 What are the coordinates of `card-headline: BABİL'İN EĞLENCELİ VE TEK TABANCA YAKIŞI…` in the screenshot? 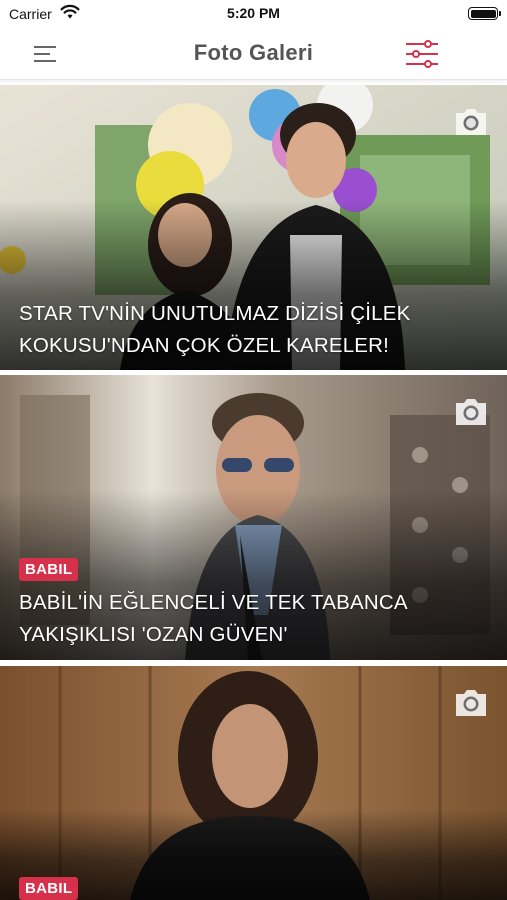 It's located at (243, 619).